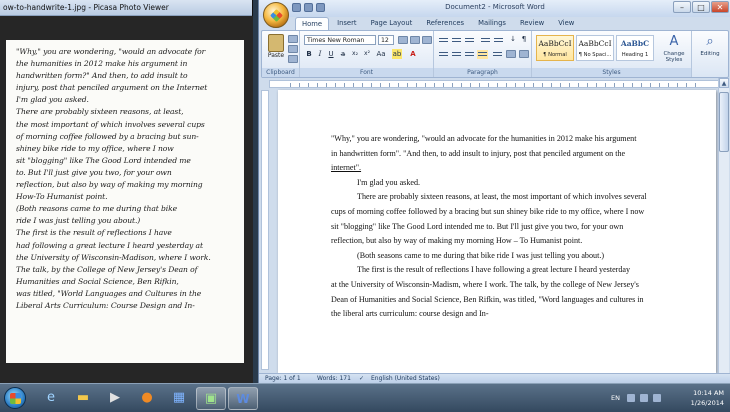 The height and width of the screenshot is (412, 730). Describe the element at coordinates (494, 84) in the screenshot. I see `horizontal-ruler` at that location.